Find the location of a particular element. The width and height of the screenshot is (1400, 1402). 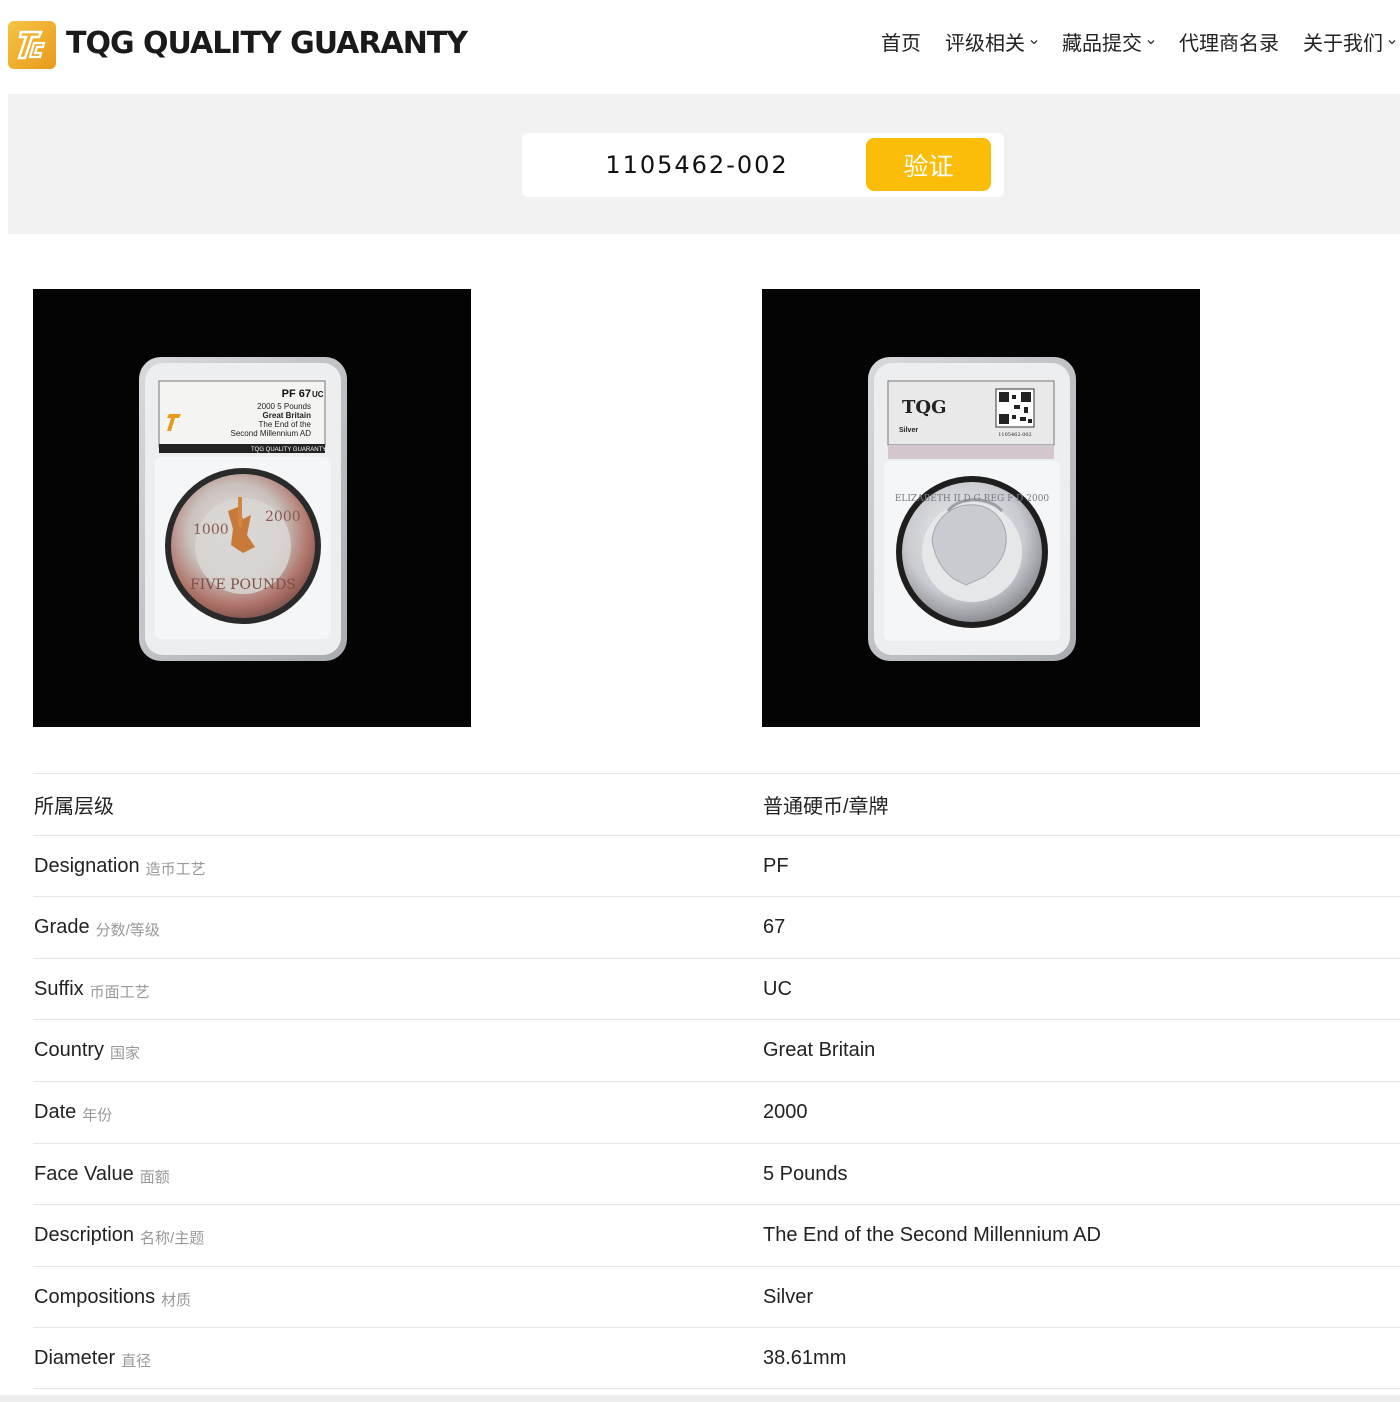

coin-legend-bottom: FIVE POUNDS is located at coordinates (243, 585).